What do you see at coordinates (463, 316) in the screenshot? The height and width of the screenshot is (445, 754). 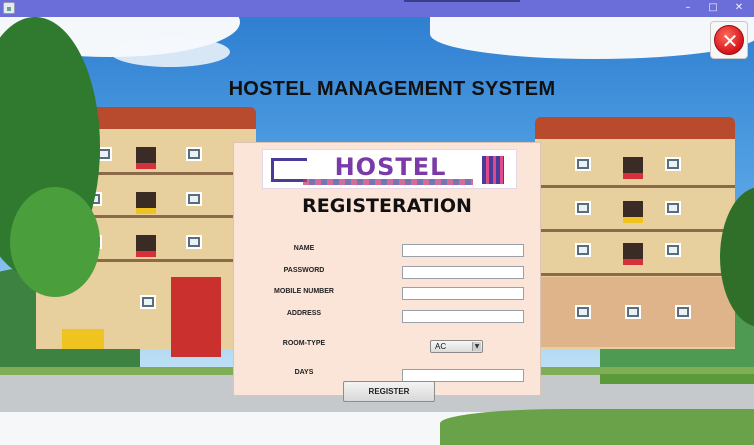 I see `address-field` at bounding box center [463, 316].